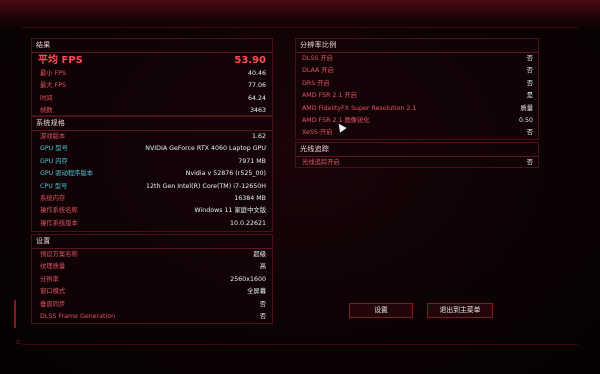 The image size is (600, 374). What do you see at coordinates (152, 60) in the screenshot?
I see `avg-fps-row: 平均 FPS 53.90` at bounding box center [152, 60].